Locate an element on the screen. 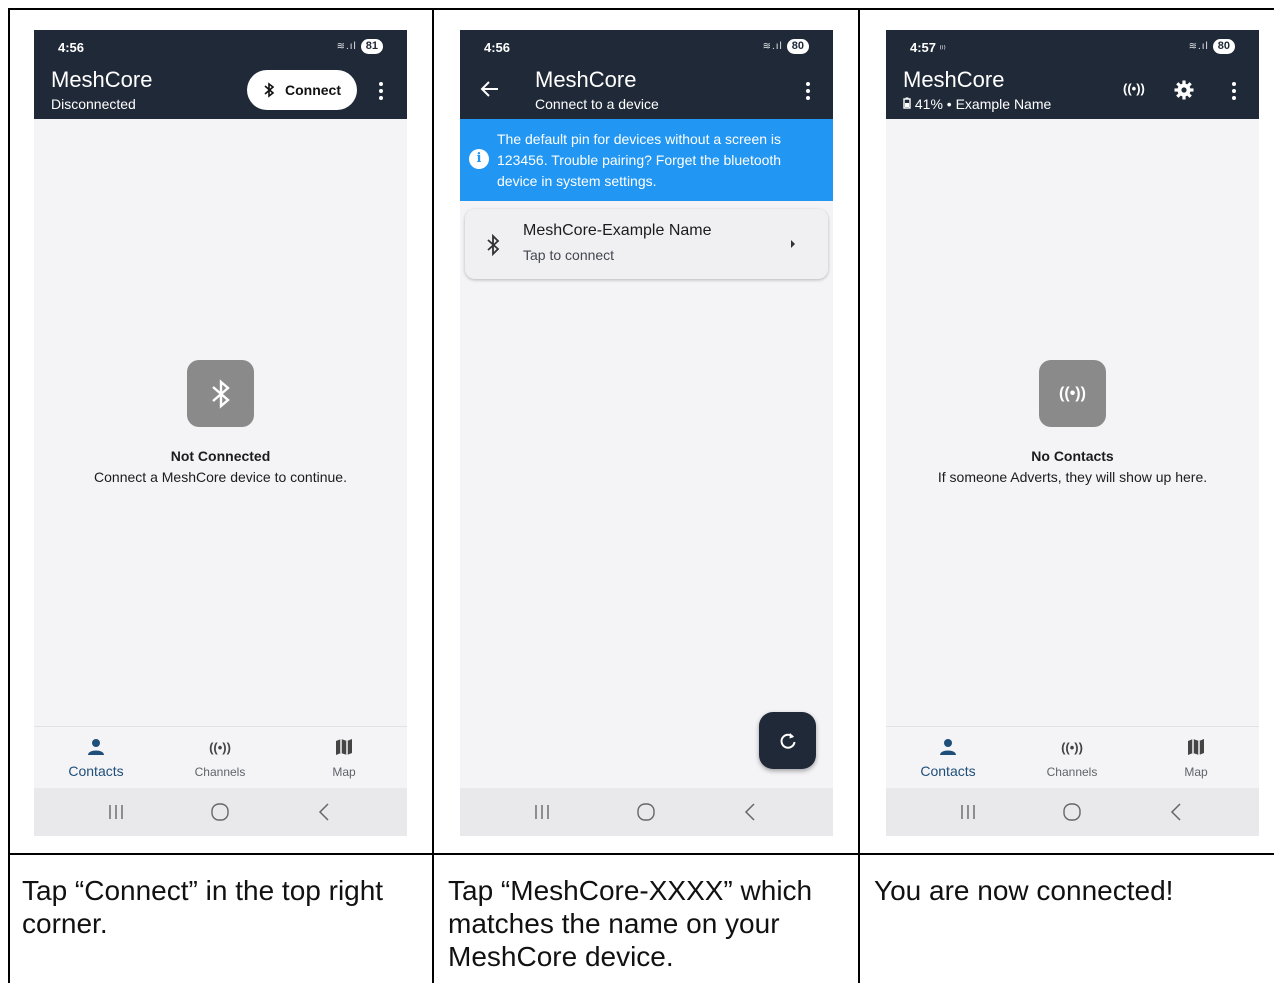 The width and height of the screenshot is (1274, 983). caption-step-3: You are now connected! is located at coordinates (1024, 890).